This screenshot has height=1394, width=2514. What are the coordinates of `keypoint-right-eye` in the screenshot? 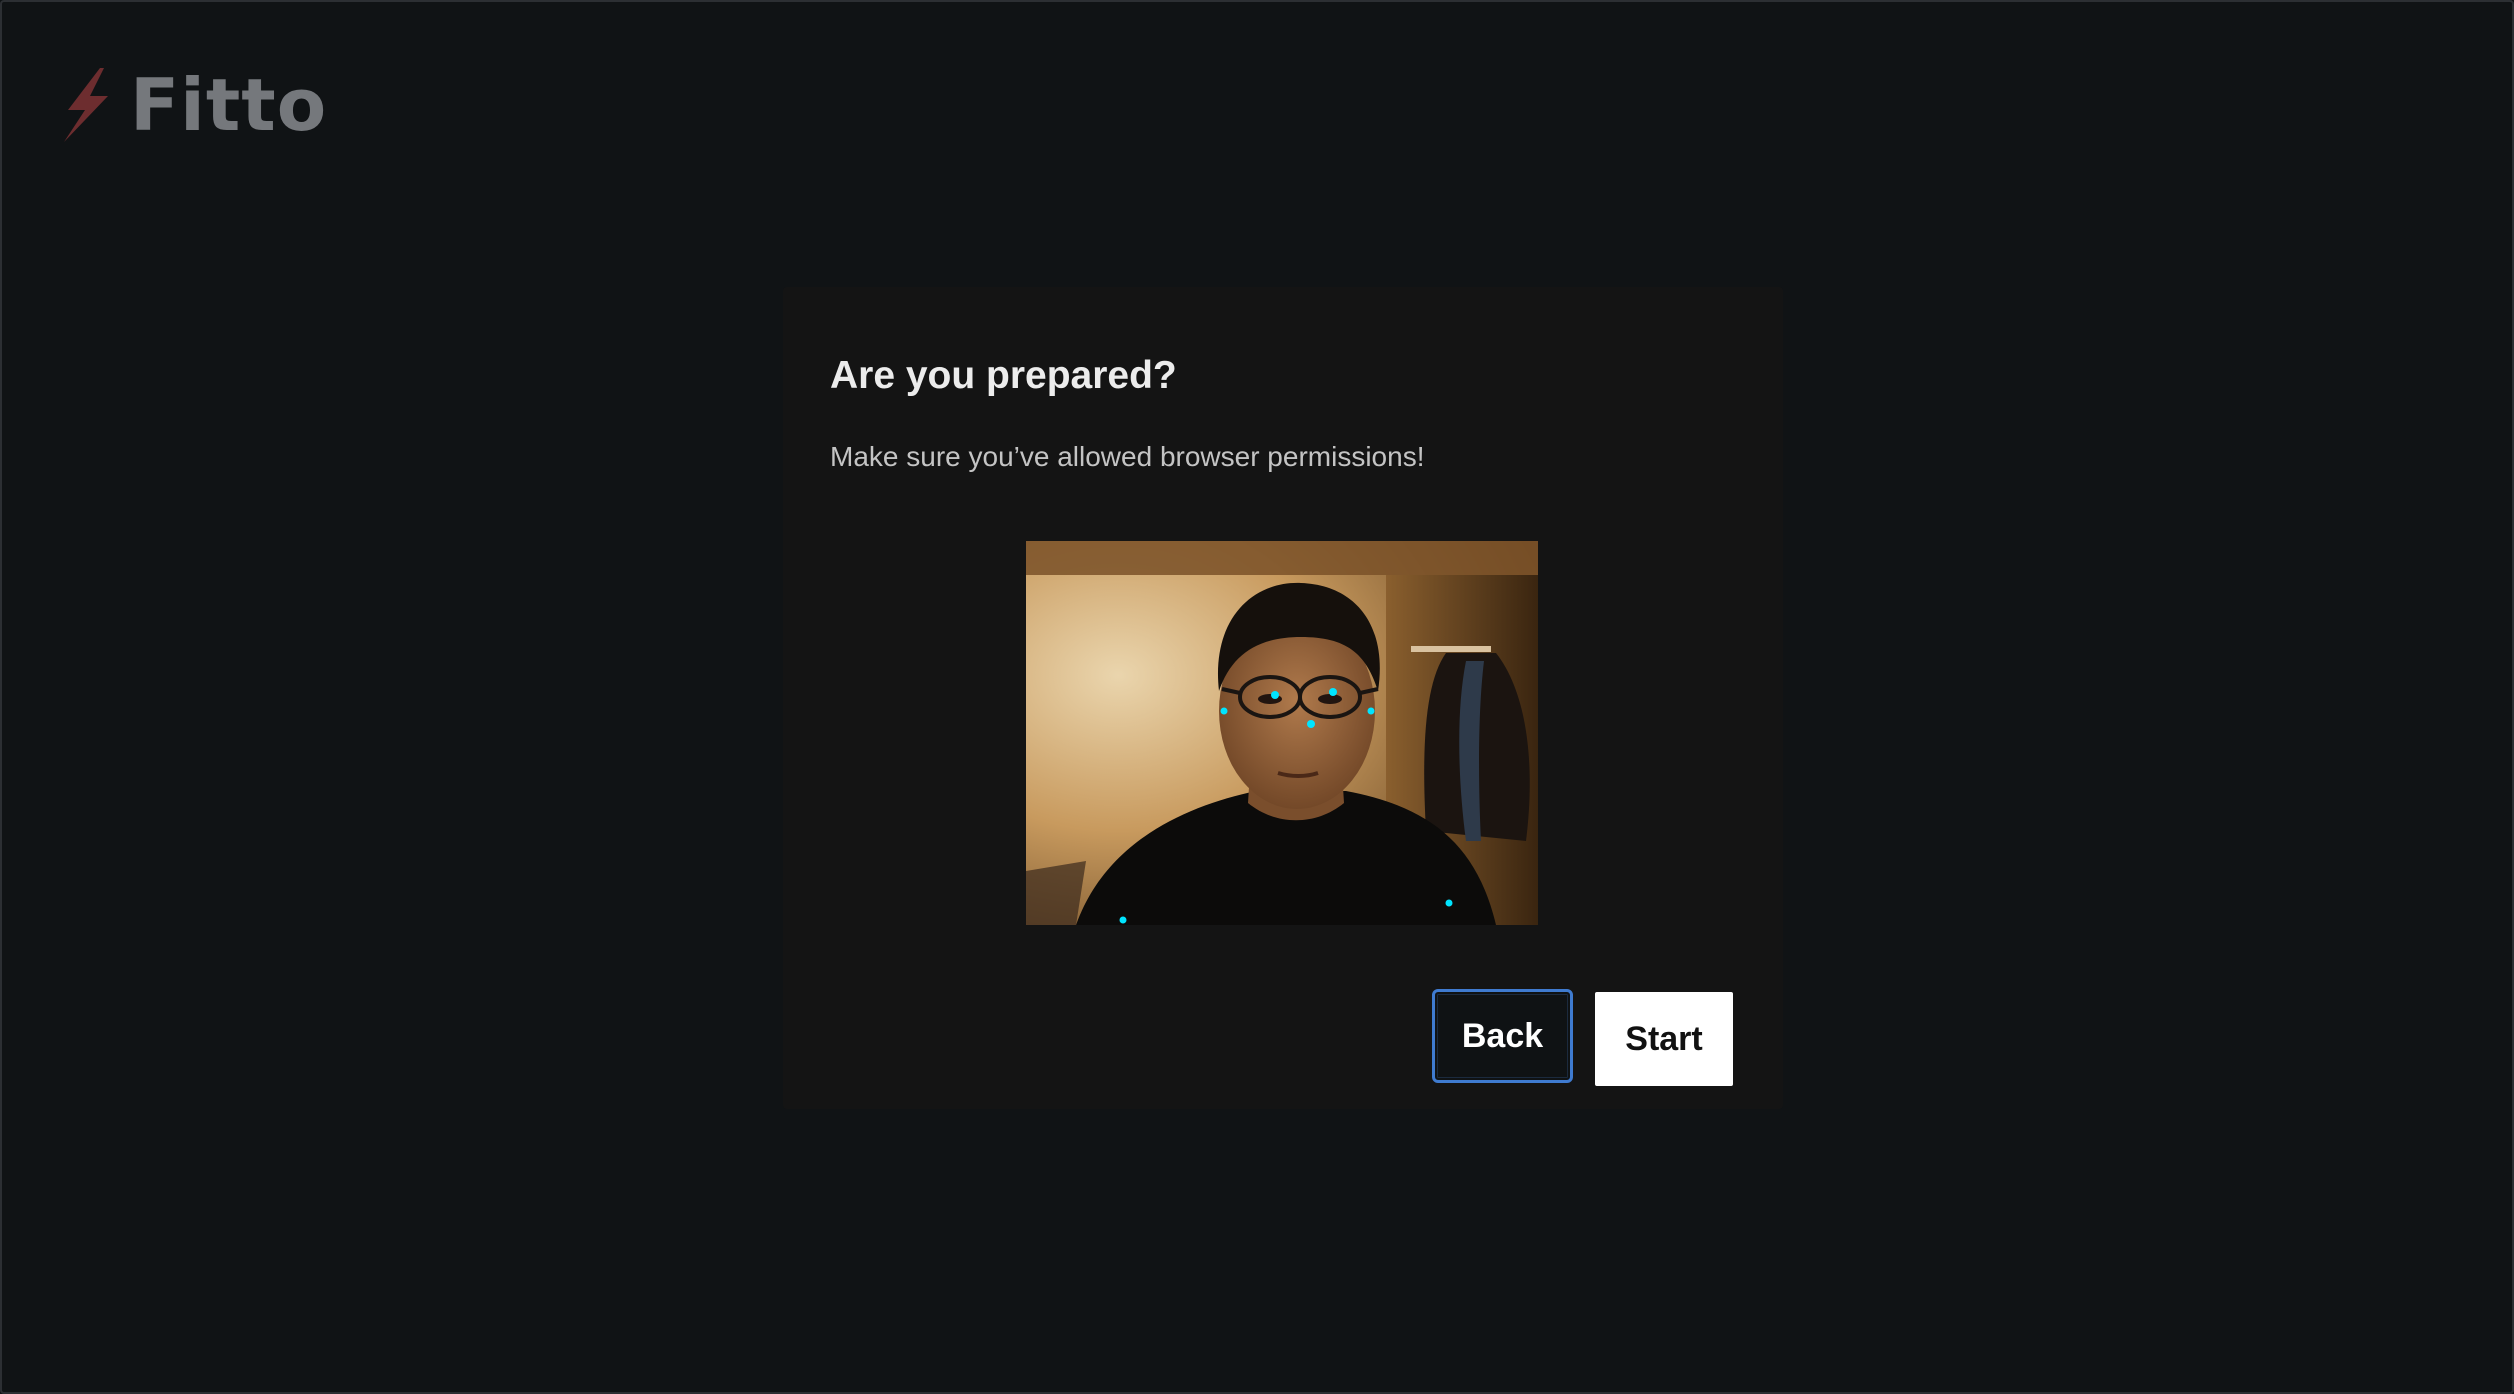 It's located at (1333, 692).